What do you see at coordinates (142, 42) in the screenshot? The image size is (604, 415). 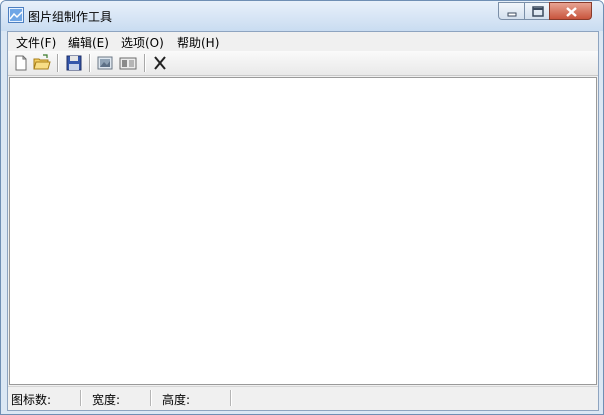 I see `menu-options: 选项(O)` at bounding box center [142, 42].